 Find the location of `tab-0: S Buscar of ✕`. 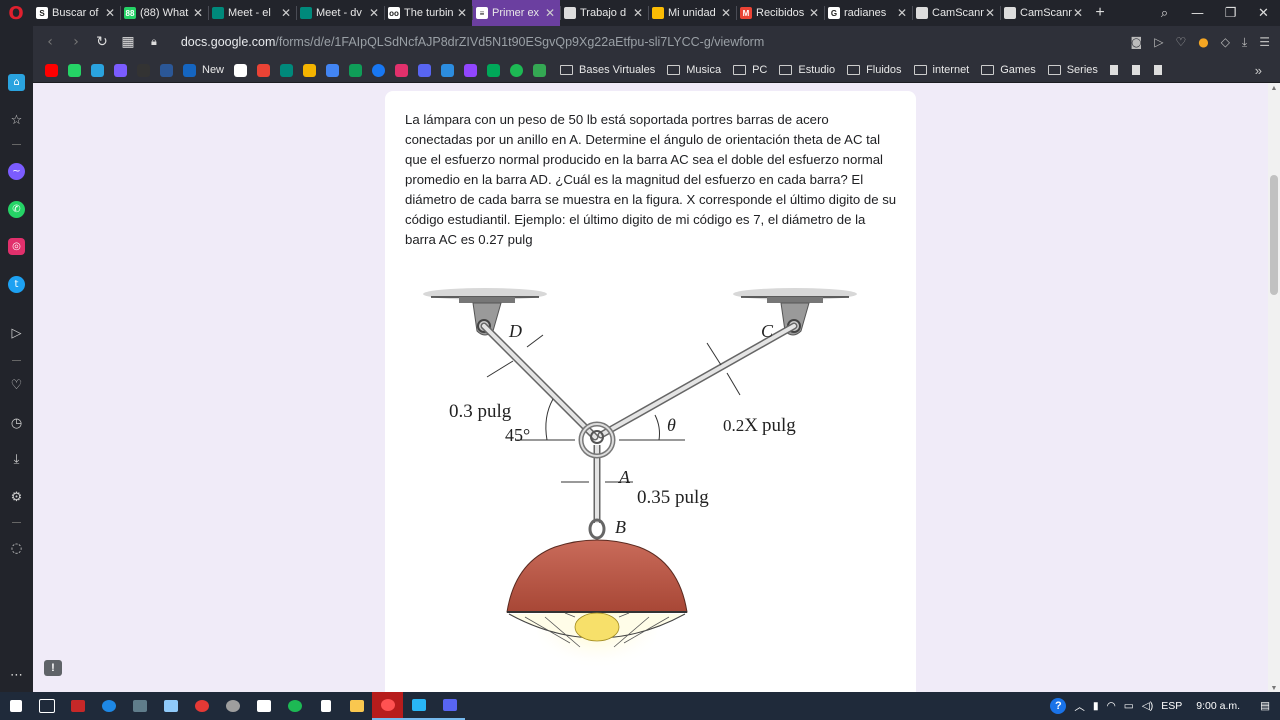

tab-0: S Buscar of ✕ is located at coordinates (76, 13).